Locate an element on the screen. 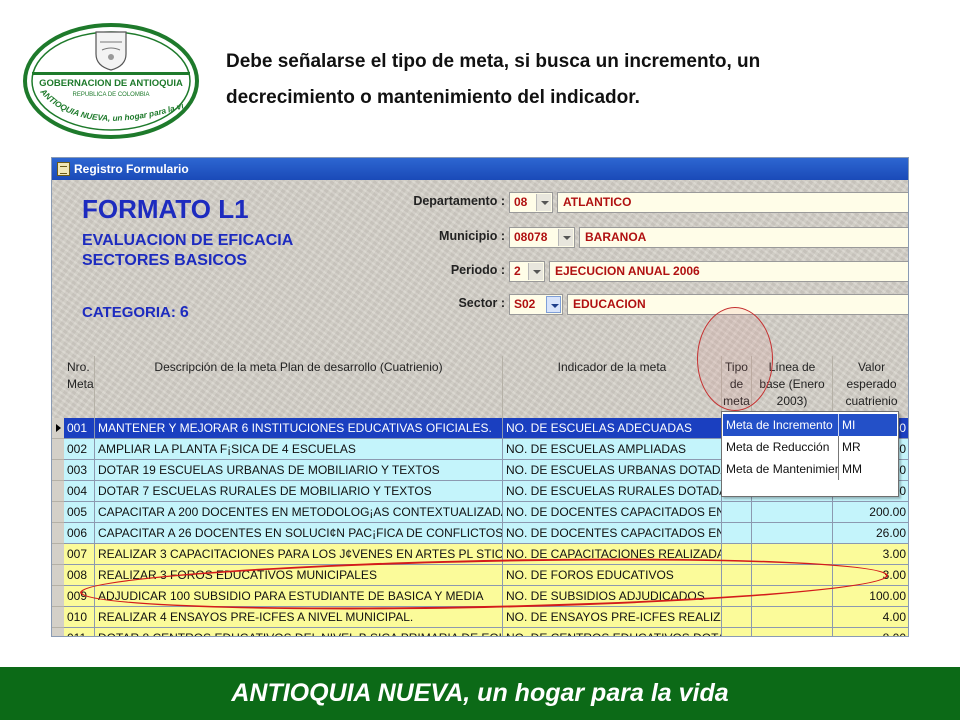 The height and width of the screenshot is (720, 960). municipio-code-select: 08078 is located at coordinates (542, 237).